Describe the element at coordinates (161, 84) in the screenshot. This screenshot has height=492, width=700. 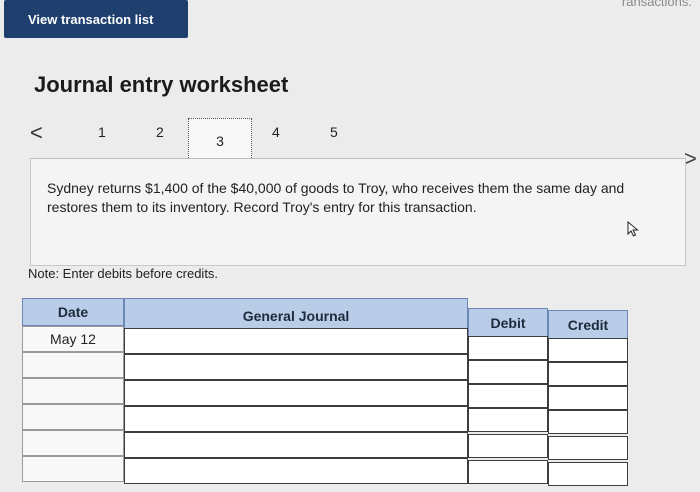
I see `worksheet-title: Journal entry worksheet` at that location.